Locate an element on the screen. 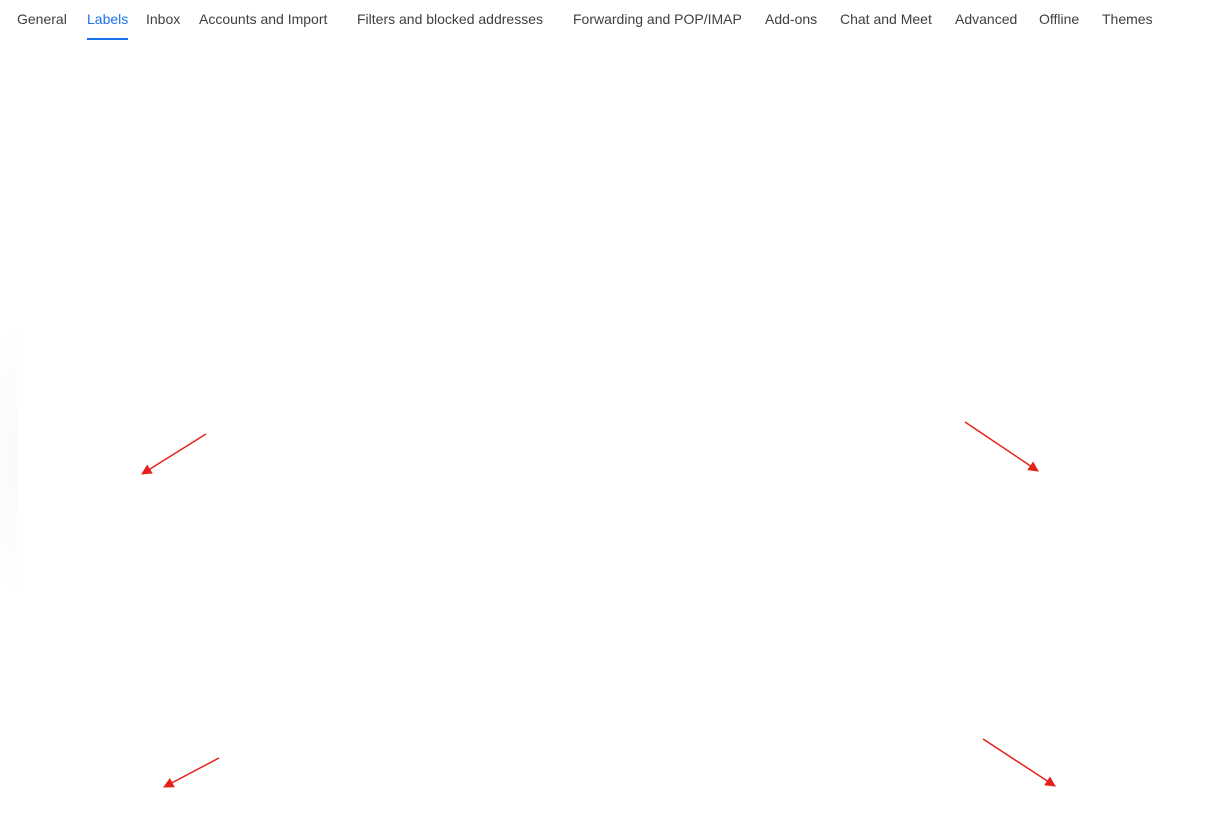  tab-accounts-and-import: Accounts and Import is located at coordinates (263, 20).